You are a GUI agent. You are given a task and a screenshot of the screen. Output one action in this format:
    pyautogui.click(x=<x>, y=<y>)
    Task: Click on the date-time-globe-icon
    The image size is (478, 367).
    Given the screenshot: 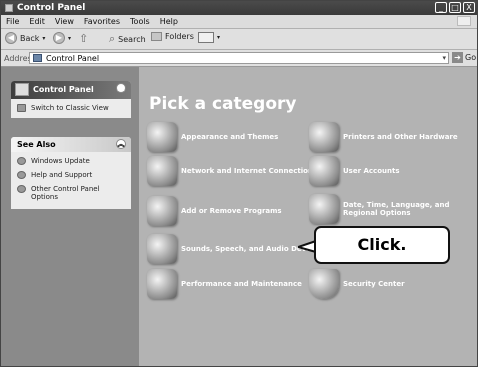 What is the action you would take?
    pyautogui.click(x=324, y=209)
    